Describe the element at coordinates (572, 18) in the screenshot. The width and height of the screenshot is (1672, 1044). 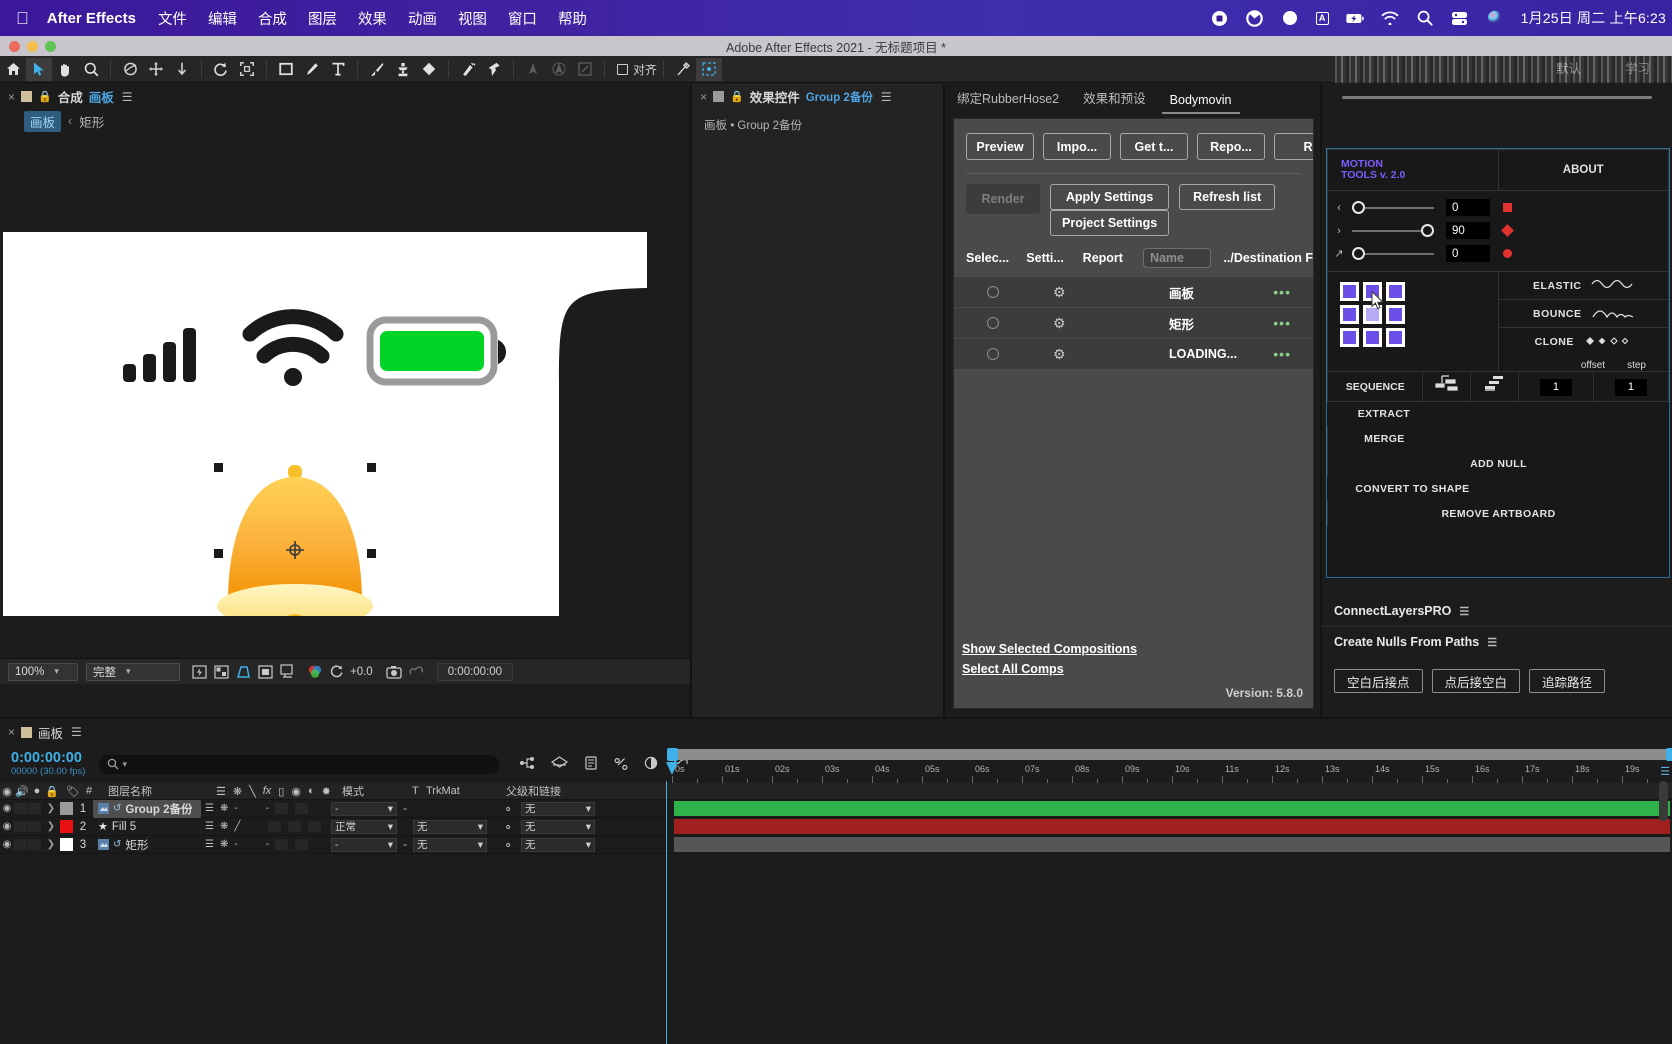
I see `menu-item-help: 帮助` at that location.